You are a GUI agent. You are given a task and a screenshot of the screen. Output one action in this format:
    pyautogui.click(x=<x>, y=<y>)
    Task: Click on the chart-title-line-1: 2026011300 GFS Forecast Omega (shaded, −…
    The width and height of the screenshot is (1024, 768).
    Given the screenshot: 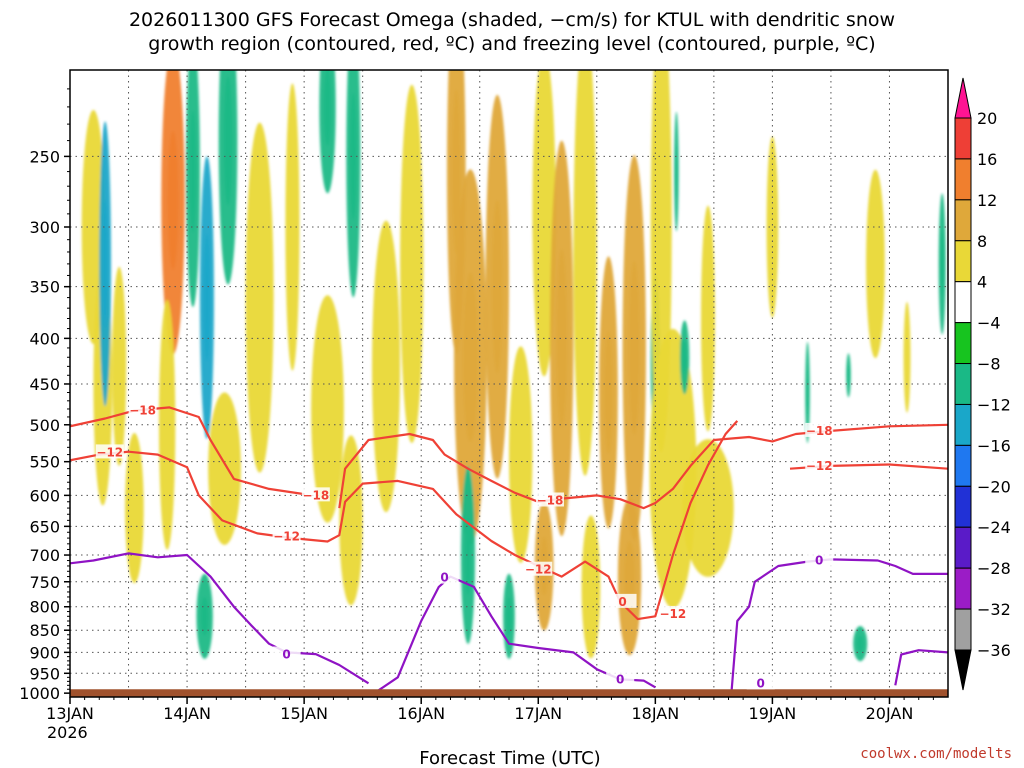 What is the action you would take?
    pyautogui.click(x=512, y=20)
    